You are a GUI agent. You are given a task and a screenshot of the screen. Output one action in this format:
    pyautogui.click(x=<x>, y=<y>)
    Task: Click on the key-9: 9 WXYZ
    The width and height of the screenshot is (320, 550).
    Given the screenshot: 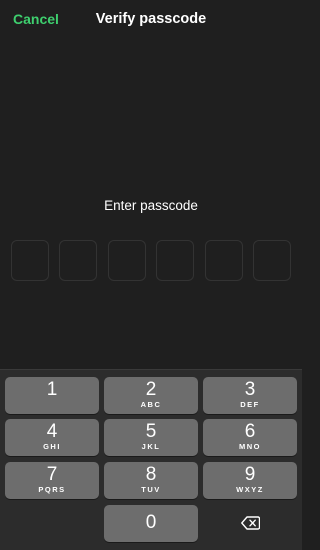 What is the action you would take?
    pyautogui.click(x=250, y=480)
    